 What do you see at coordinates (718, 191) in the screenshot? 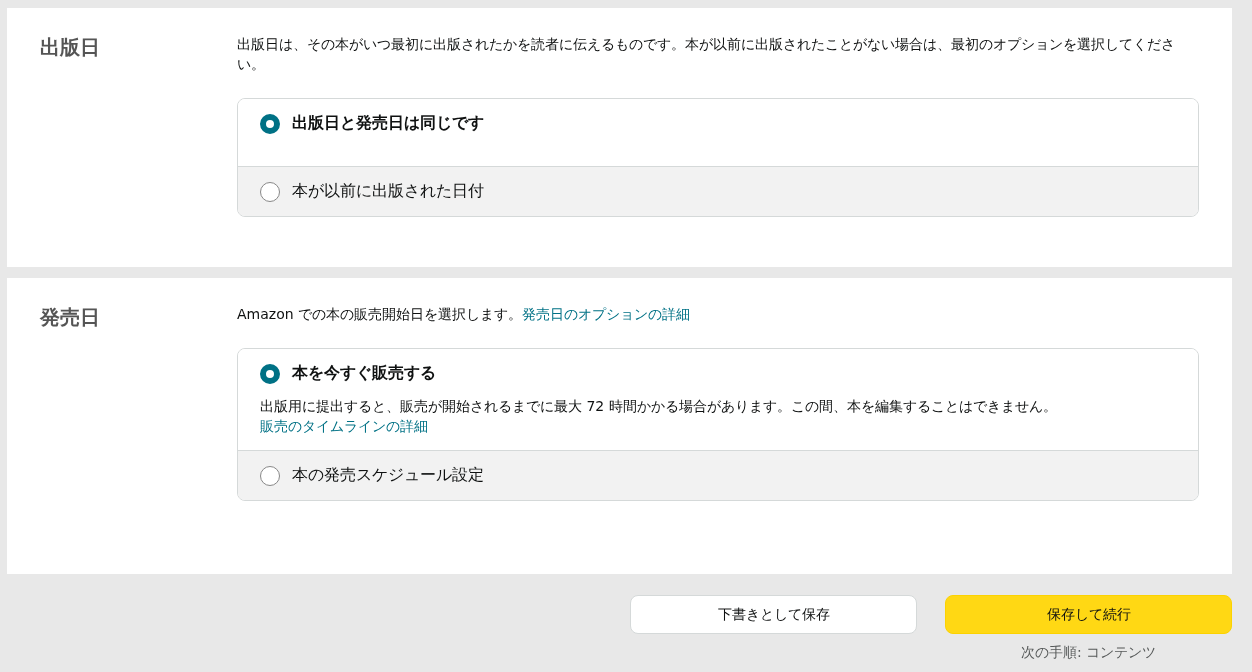
I see `radio-option: 本が以前に出版された日付` at bounding box center [718, 191].